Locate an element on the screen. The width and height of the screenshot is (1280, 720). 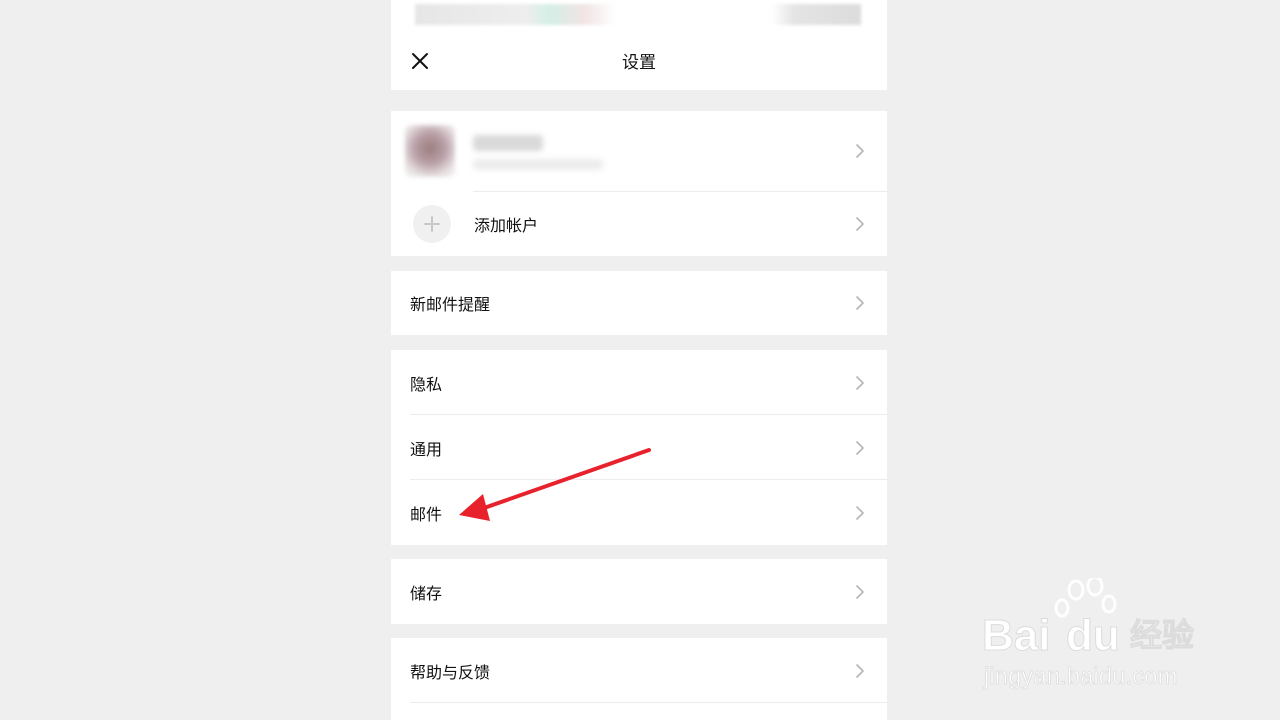
storage-row: 储存 is located at coordinates (639, 591).